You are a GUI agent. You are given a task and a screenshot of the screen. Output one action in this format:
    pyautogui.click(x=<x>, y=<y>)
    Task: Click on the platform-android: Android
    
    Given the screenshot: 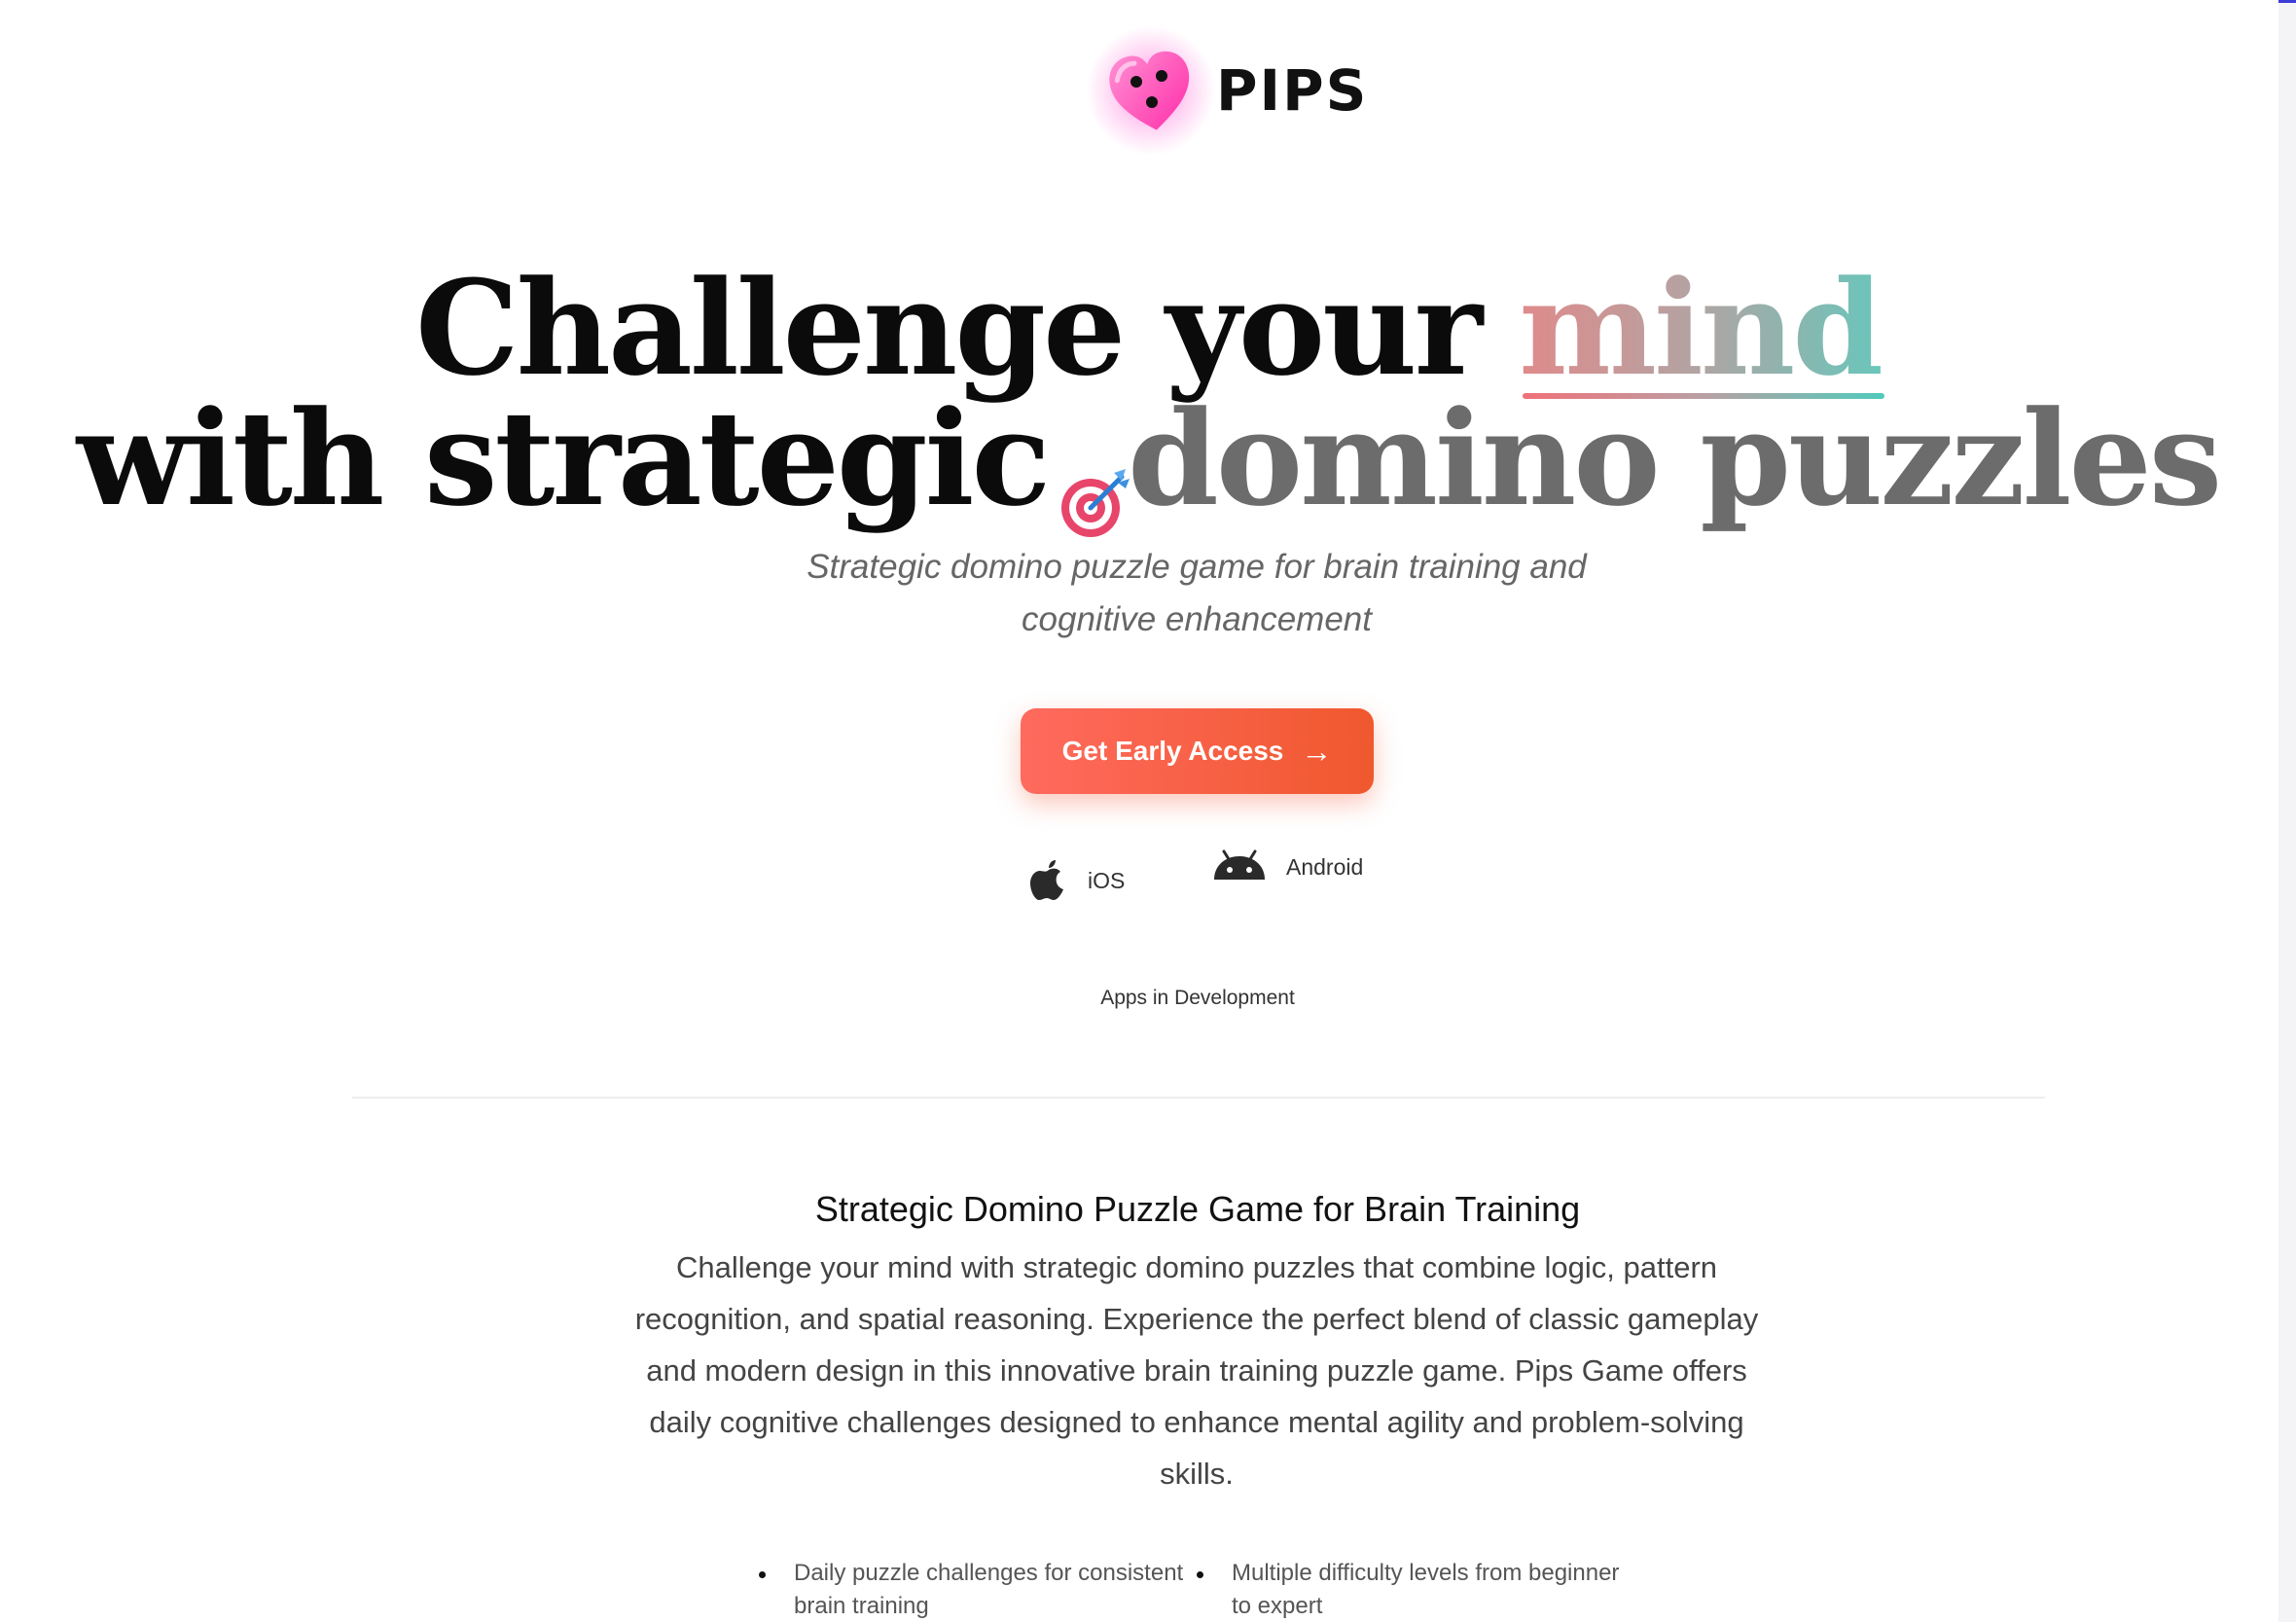 What is the action you would take?
    pyautogui.click(x=1287, y=867)
    